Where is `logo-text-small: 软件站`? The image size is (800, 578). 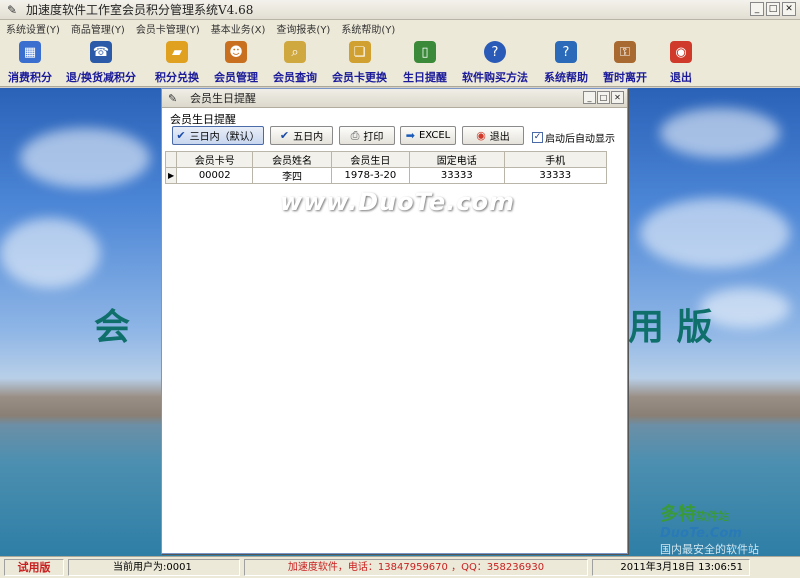 logo-text-small: 软件站 is located at coordinates (712, 516).